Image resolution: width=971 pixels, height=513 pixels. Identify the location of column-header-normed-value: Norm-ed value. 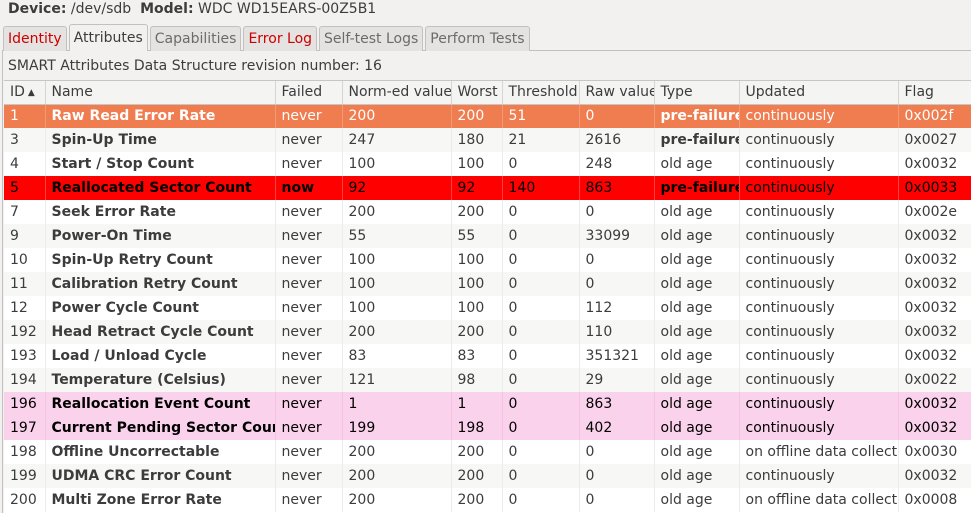
(397, 93).